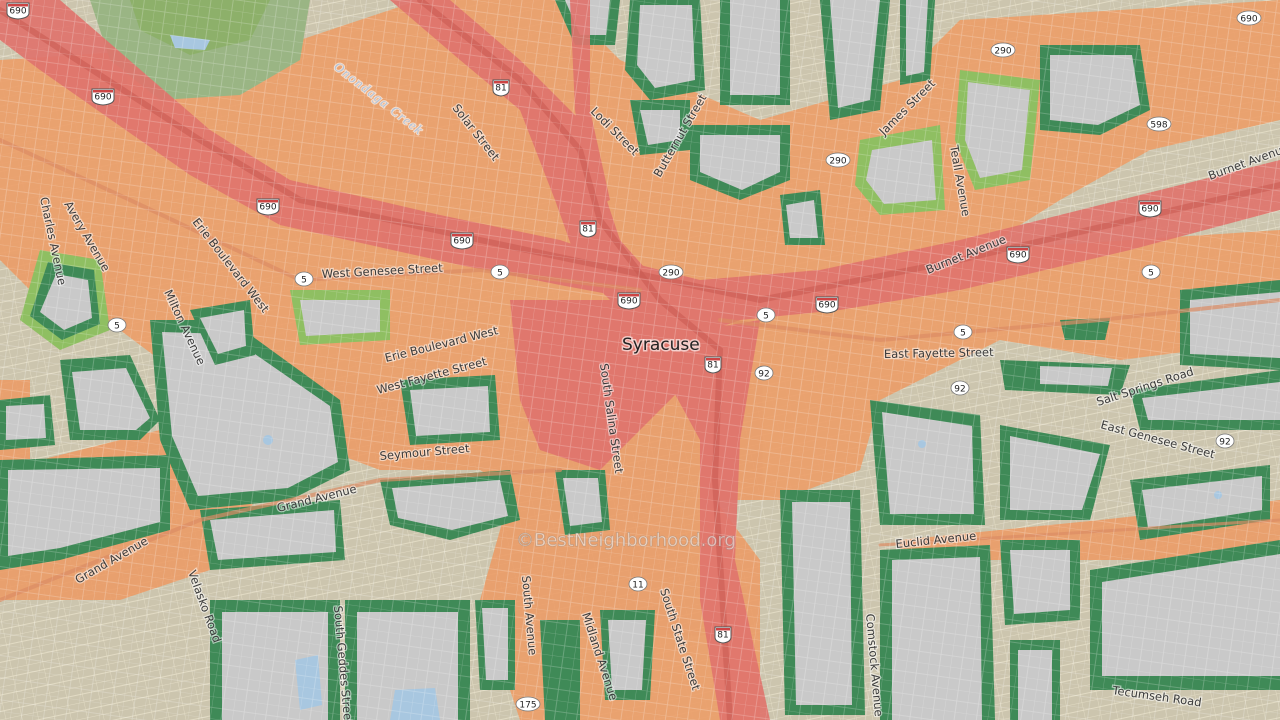 The image size is (1280, 720). What do you see at coordinates (661, 345) in the screenshot?
I see `city-label: Syracuse` at bounding box center [661, 345].